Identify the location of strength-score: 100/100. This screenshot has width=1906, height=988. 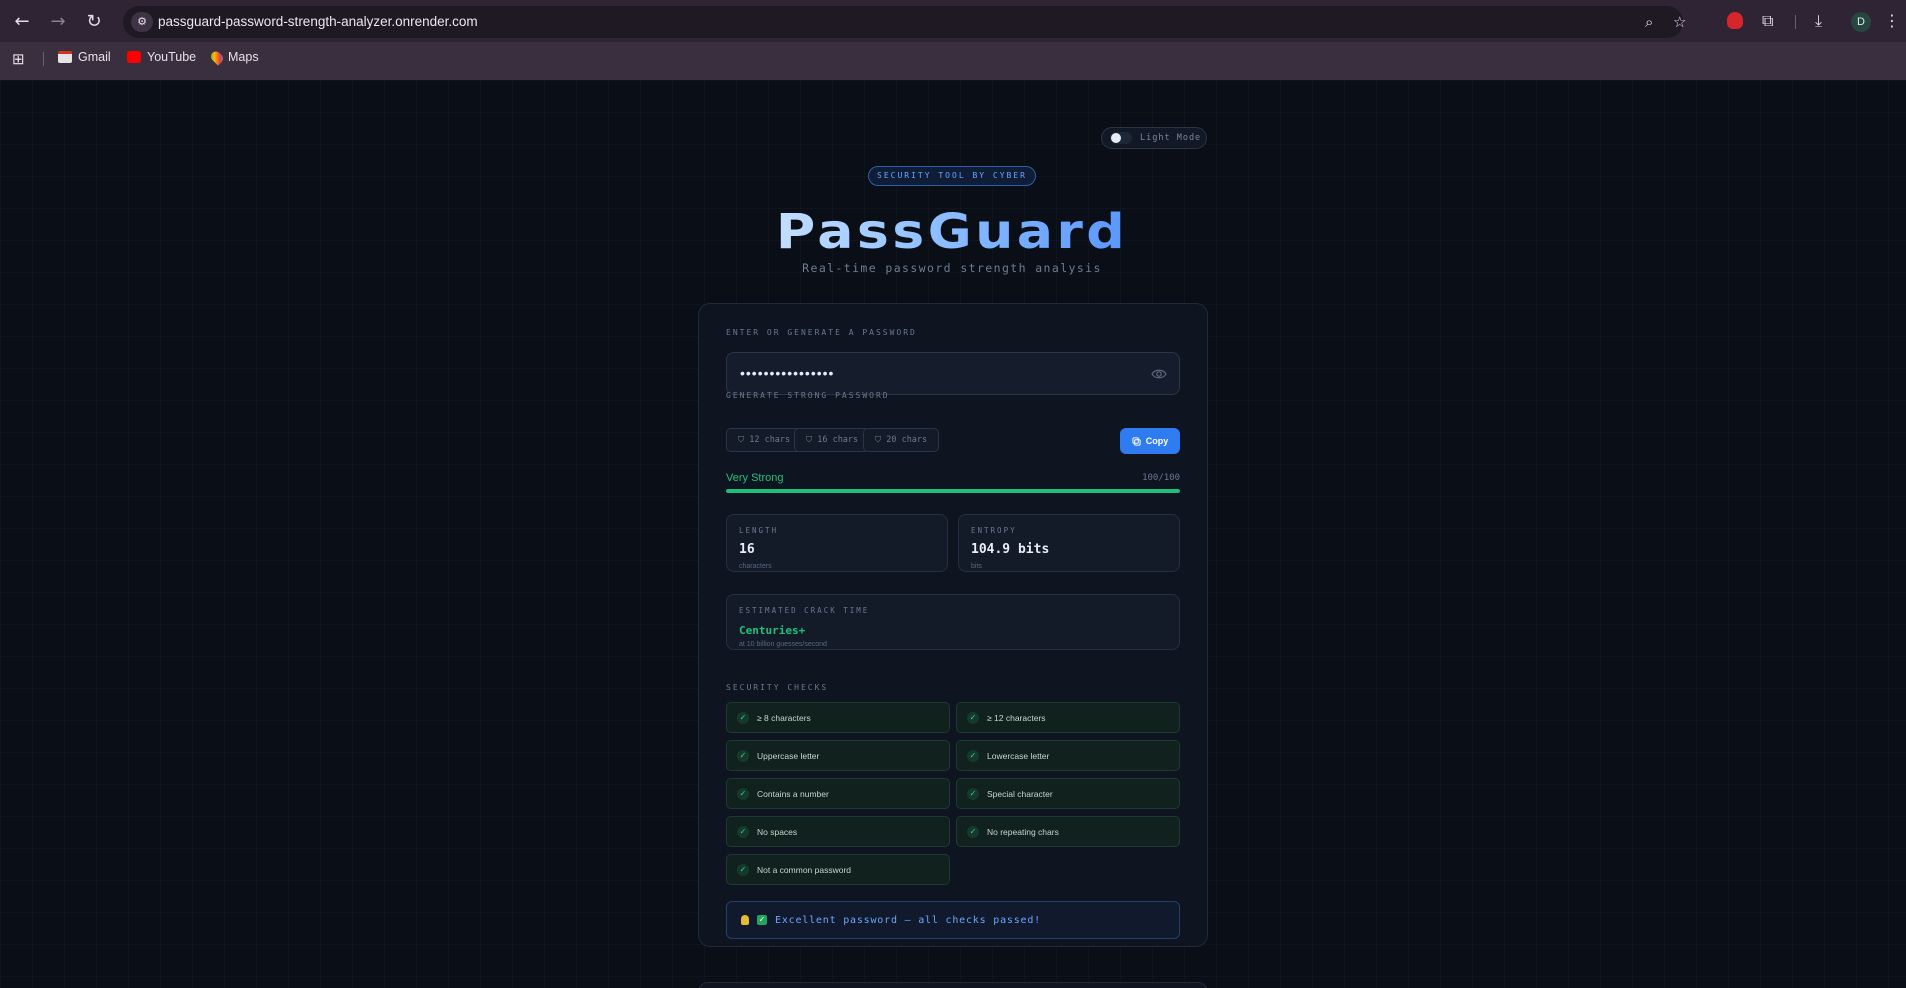
(1161, 478).